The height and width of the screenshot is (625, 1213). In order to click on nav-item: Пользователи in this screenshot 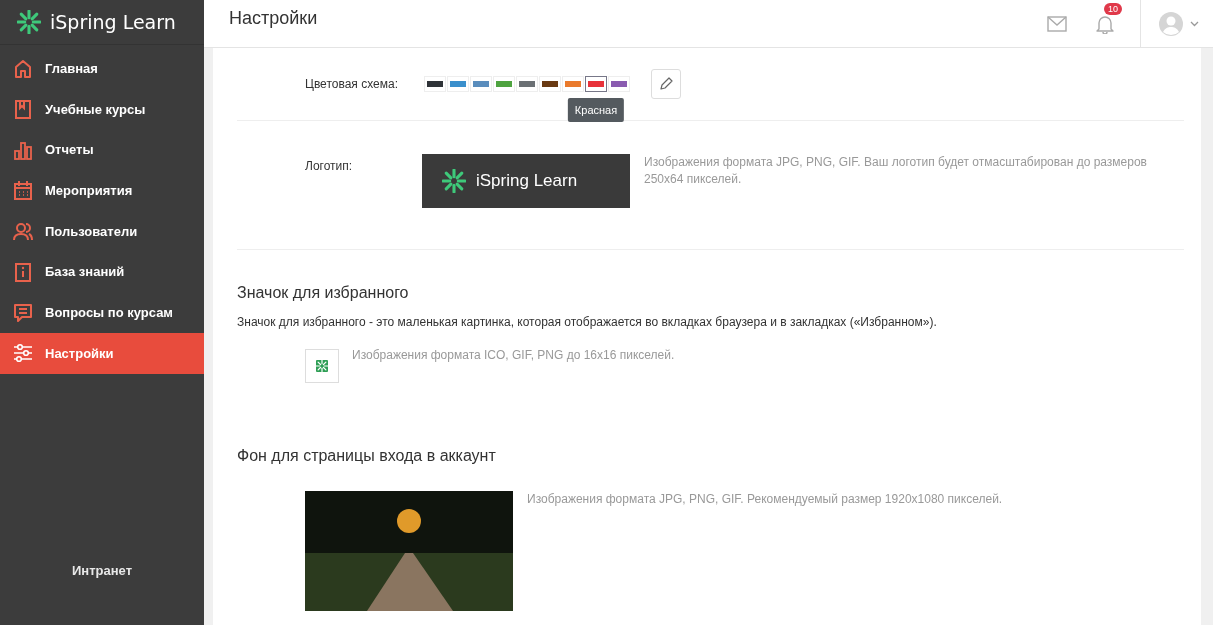, I will do `click(102, 231)`.